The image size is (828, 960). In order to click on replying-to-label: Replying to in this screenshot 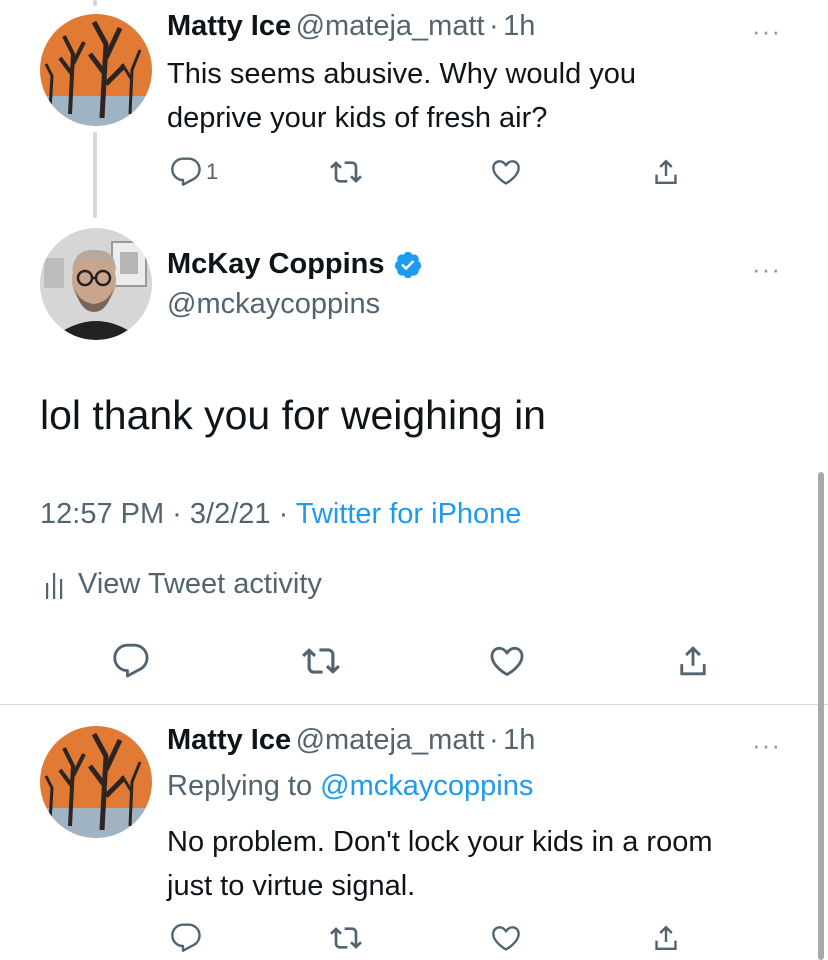, I will do `click(244, 786)`.